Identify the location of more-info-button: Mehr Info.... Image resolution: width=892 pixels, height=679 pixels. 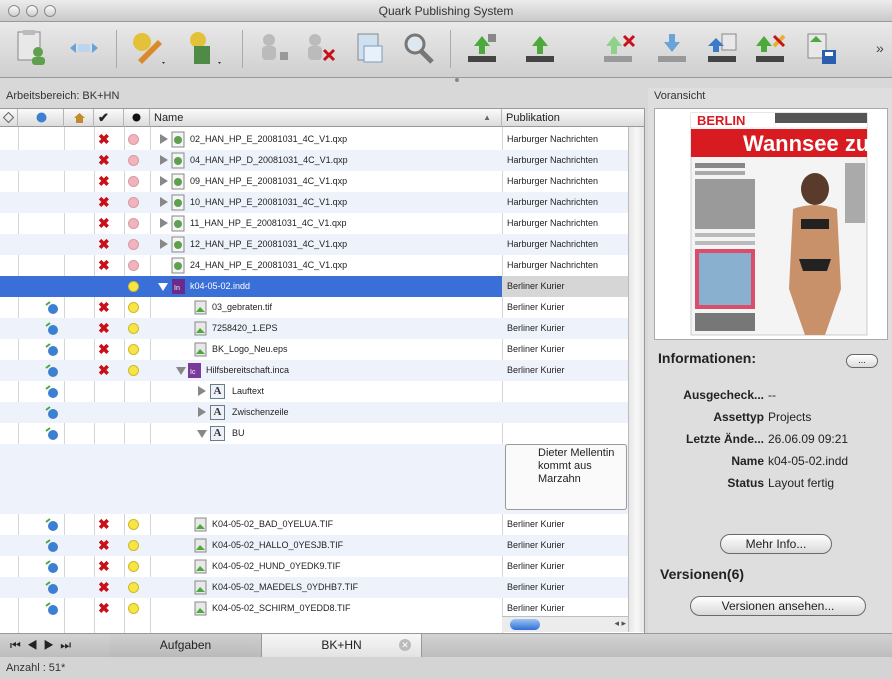
(776, 544).